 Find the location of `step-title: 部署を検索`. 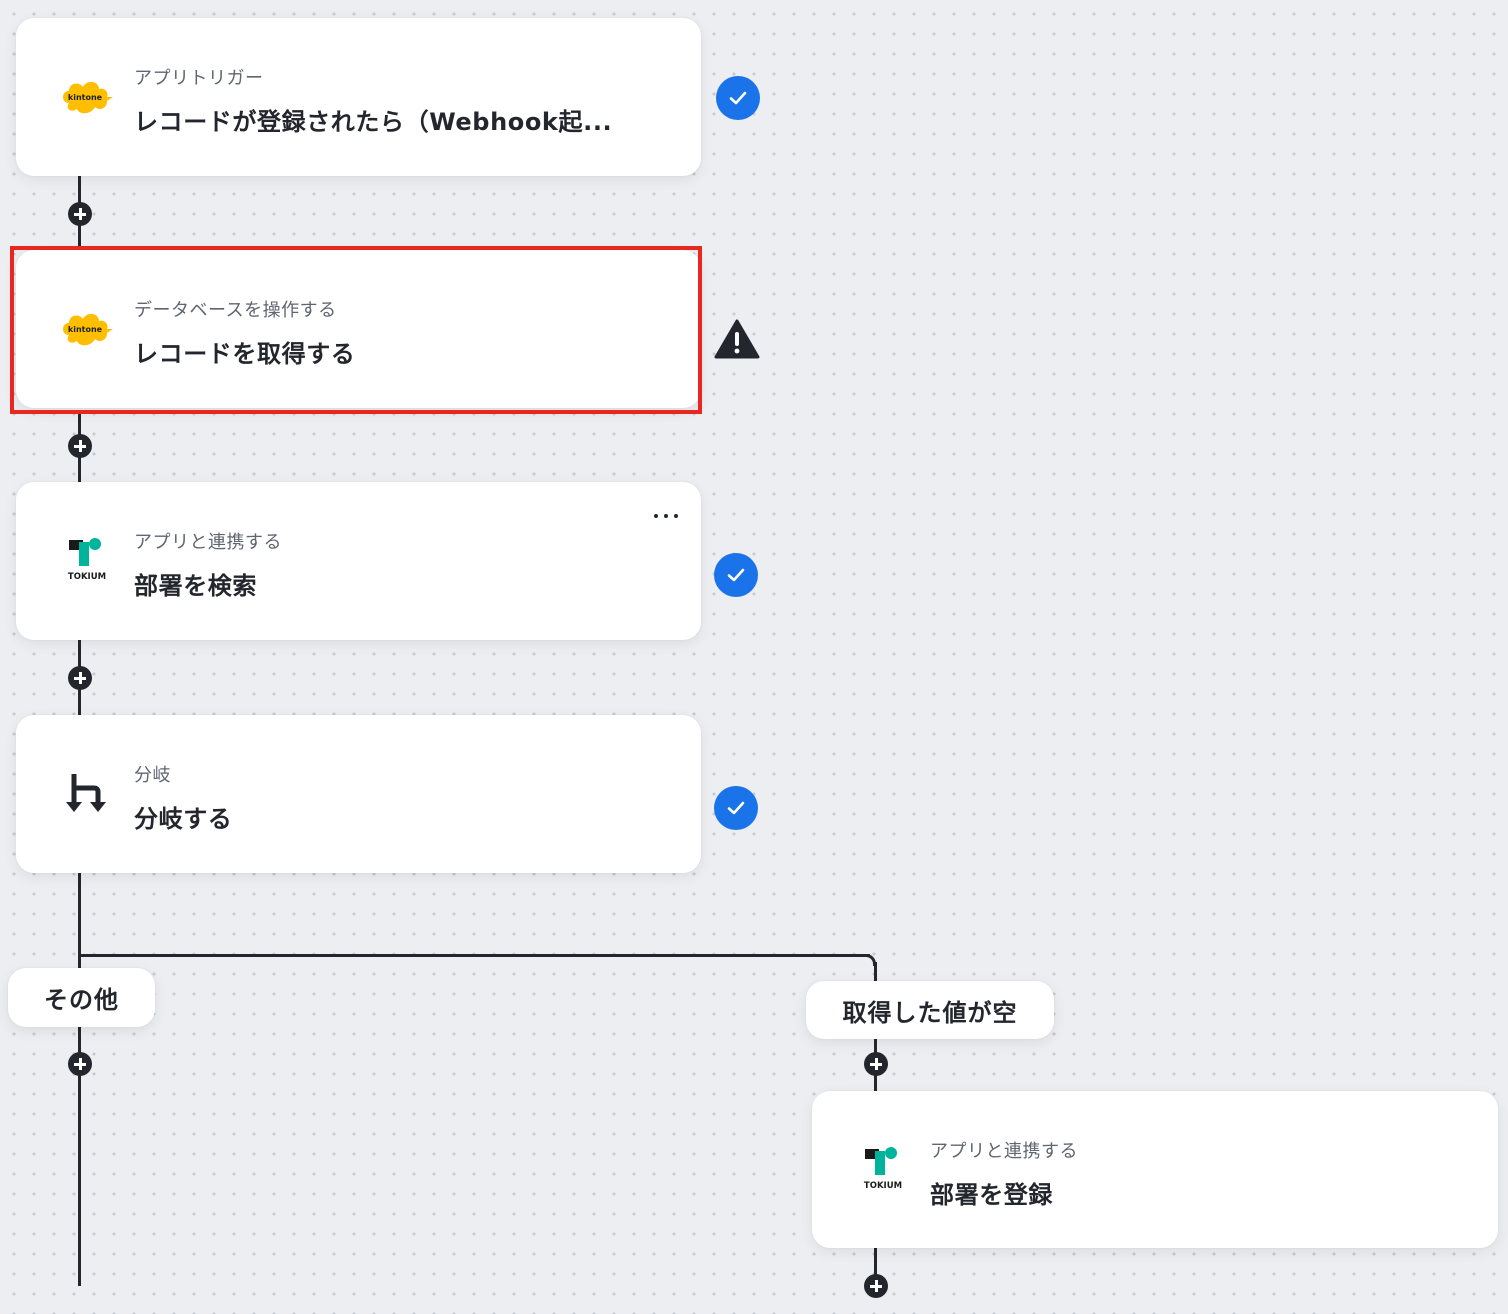

step-title: 部署を検索 is located at coordinates (195, 586).